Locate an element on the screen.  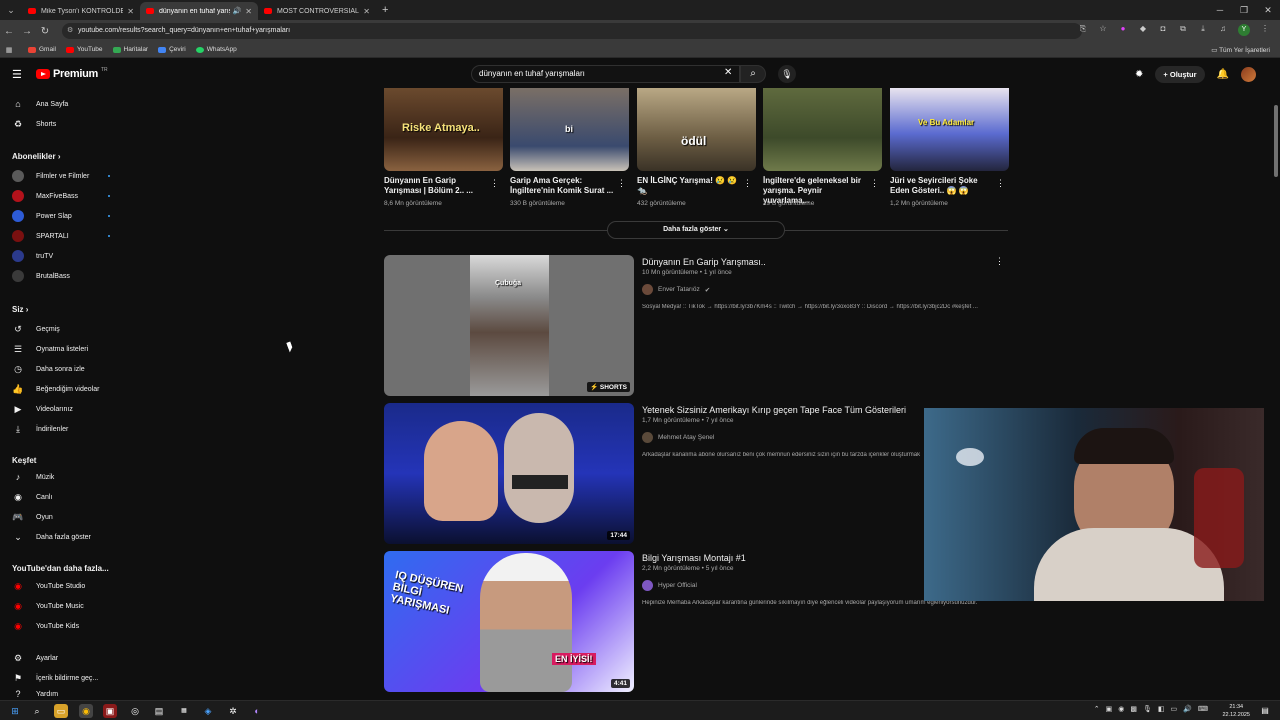
apps-icon: ▦ is located at coordinates (9, 50).